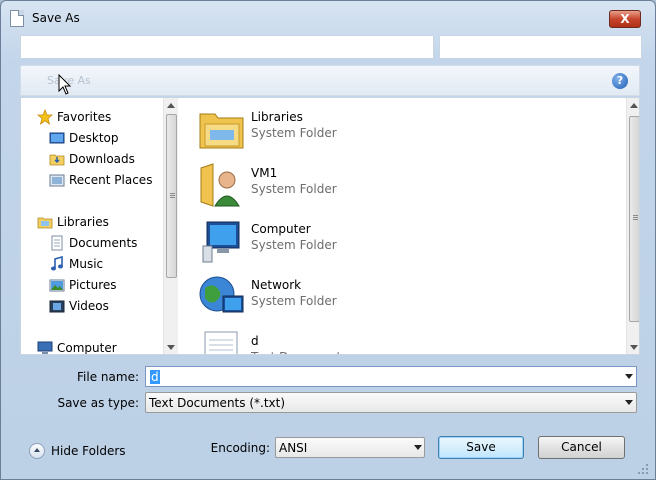 This screenshot has width=656, height=480. What do you see at coordinates (227, 47) in the screenshot?
I see `address-bar` at bounding box center [227, 47].